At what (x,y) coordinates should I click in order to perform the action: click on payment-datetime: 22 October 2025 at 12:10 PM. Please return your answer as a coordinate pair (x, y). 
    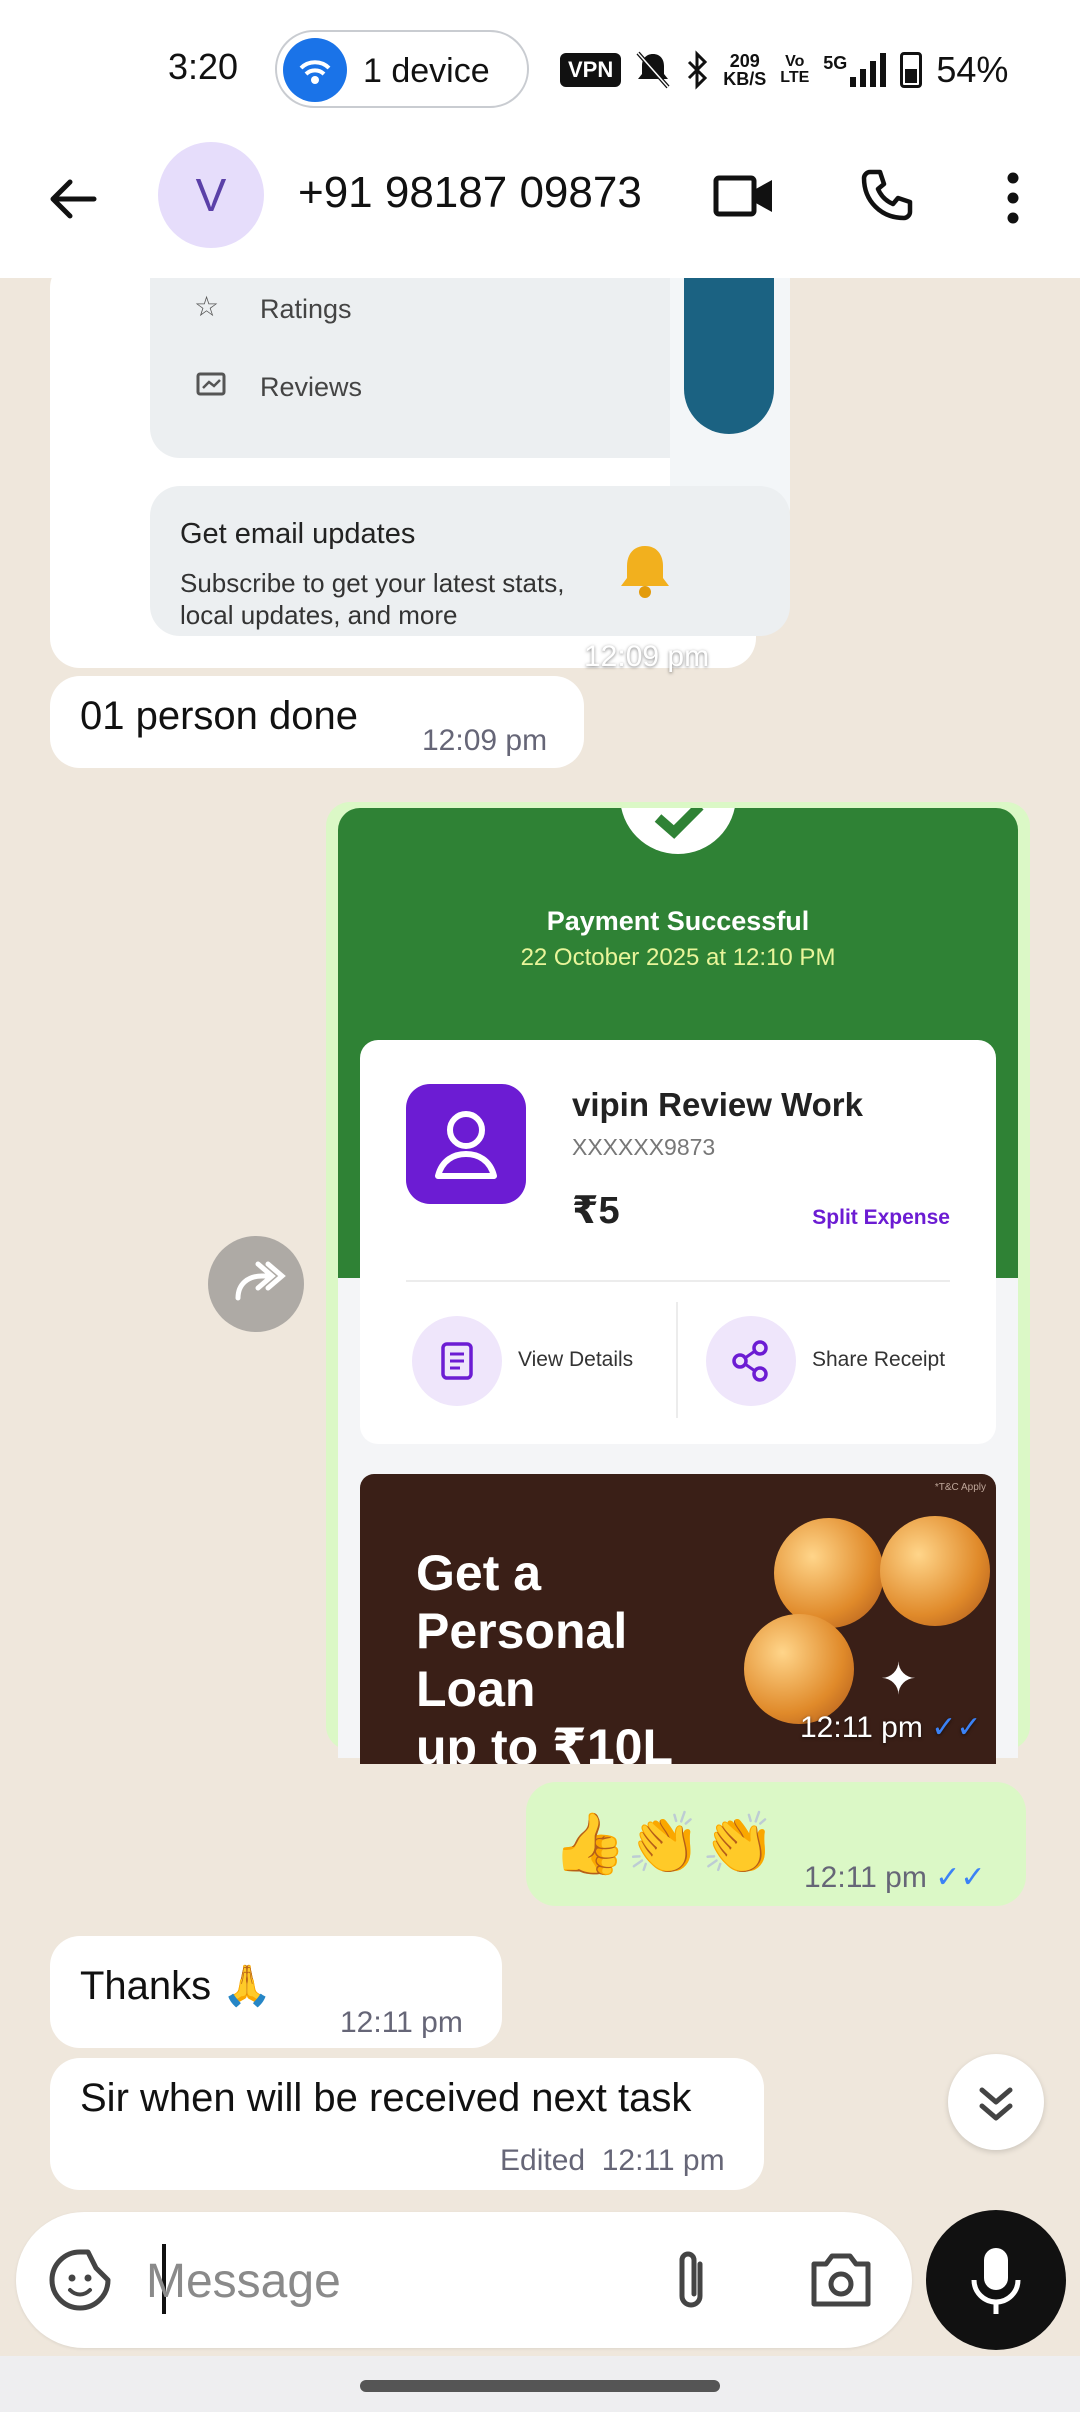
    Looking at the image, I should click on (678, 957).